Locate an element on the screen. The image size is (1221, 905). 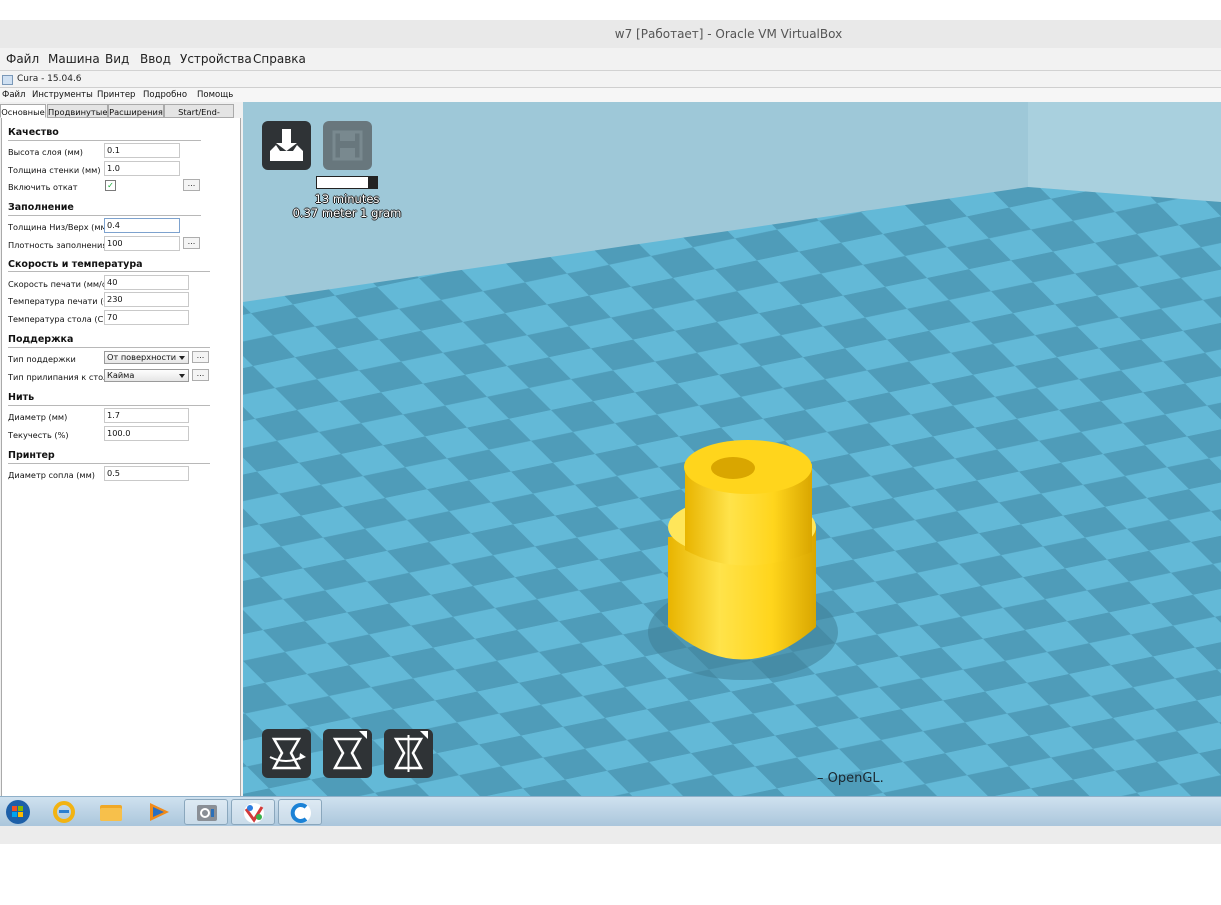
load-model-icon is located at coordinates (286, 145).